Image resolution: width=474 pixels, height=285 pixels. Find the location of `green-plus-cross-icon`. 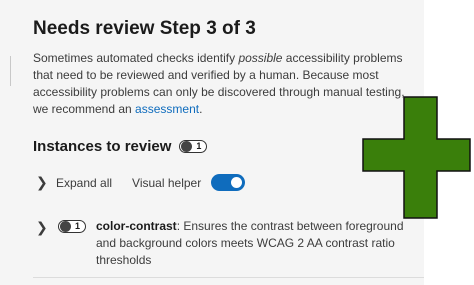

green-plus-cross-icon is located at coordinates (416, 157).